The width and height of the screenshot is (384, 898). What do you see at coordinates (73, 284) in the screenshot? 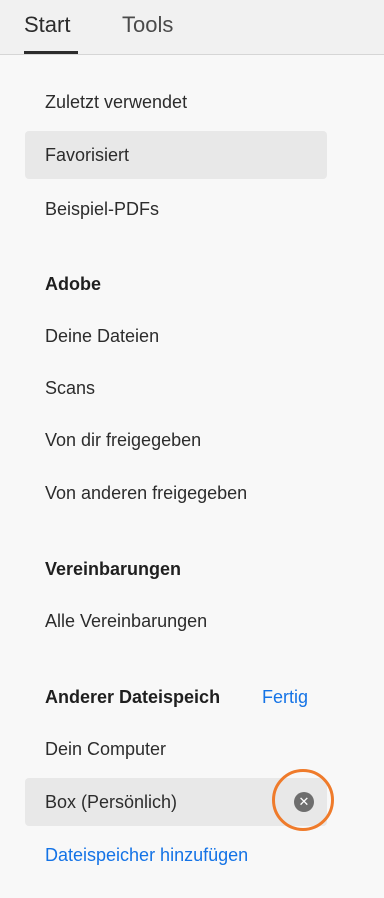
I see `section-heading-adobe: Adobe` at bounding box center [73, 284].